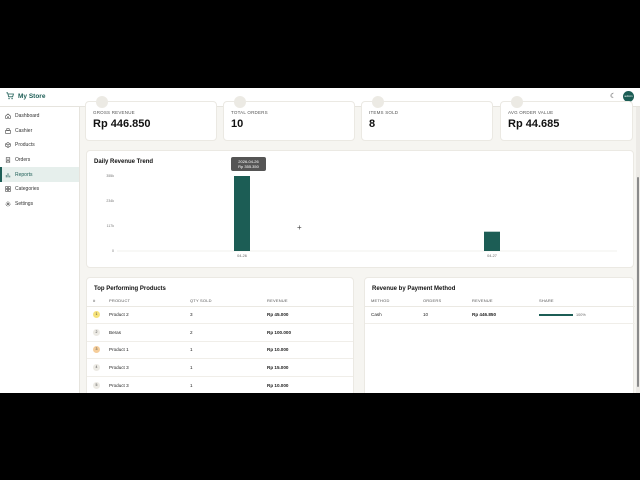 This screenshot has width=640, height=480. I want to click on sidebar-item-dashboard: Dashboard, so click(39, 116).